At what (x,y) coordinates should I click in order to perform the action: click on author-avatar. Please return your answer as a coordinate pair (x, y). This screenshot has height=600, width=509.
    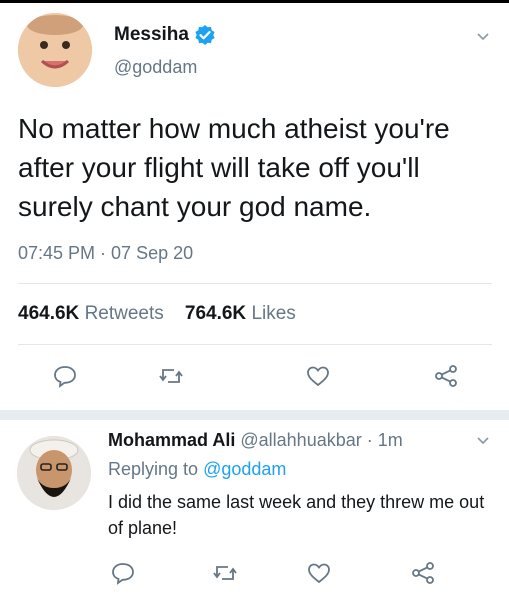
    Looking at the image, I should click on (55, 50).